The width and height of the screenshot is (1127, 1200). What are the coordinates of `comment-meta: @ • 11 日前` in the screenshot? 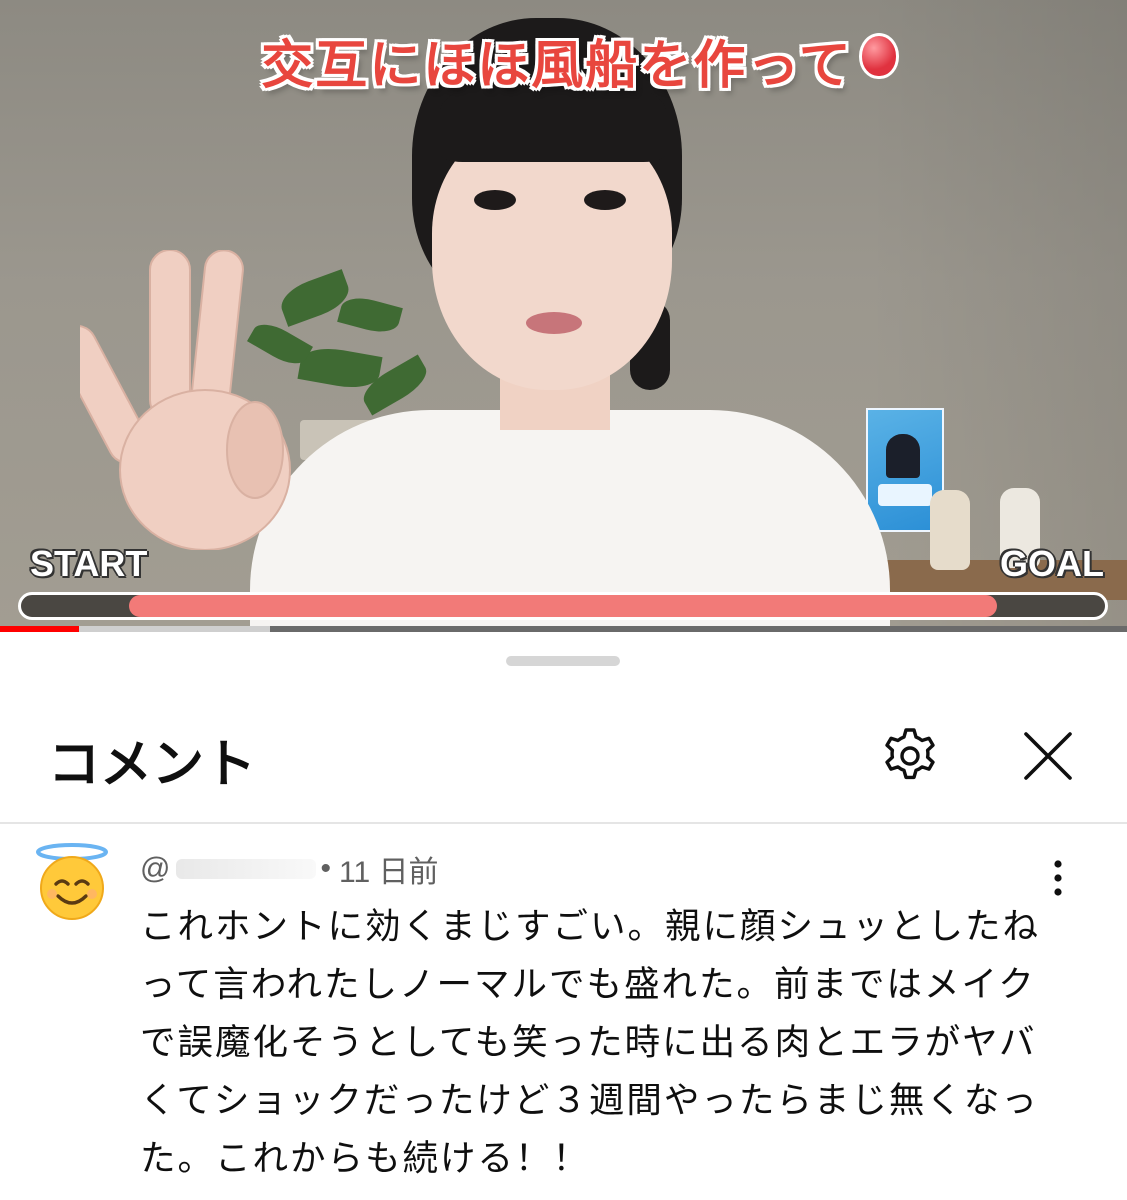 It's located at (289, 869).